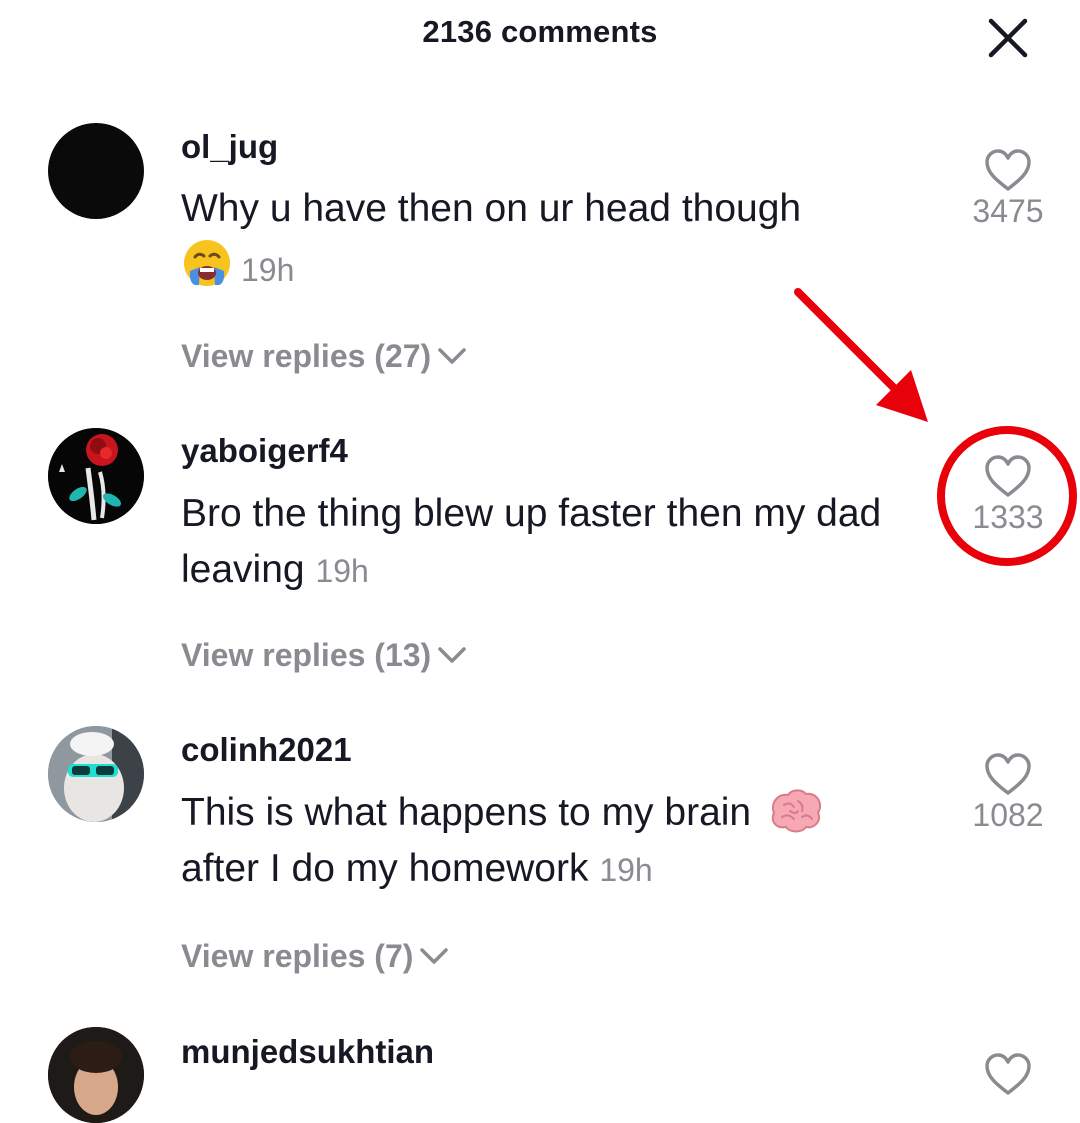 This screenshot has height=1123, width=1080. What do you see at coordinates (851, 345) in the screenshot?
I see `annotation-arrow-shaft` at bounding box center [851, 345].